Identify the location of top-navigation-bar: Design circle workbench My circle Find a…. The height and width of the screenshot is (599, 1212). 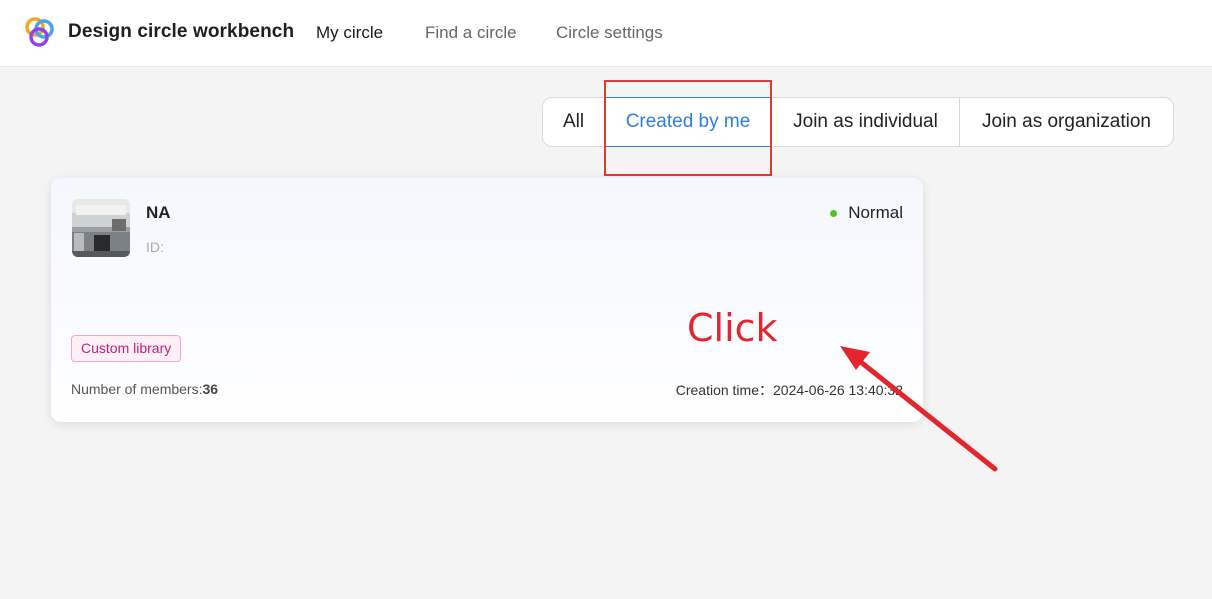
(606, 33).